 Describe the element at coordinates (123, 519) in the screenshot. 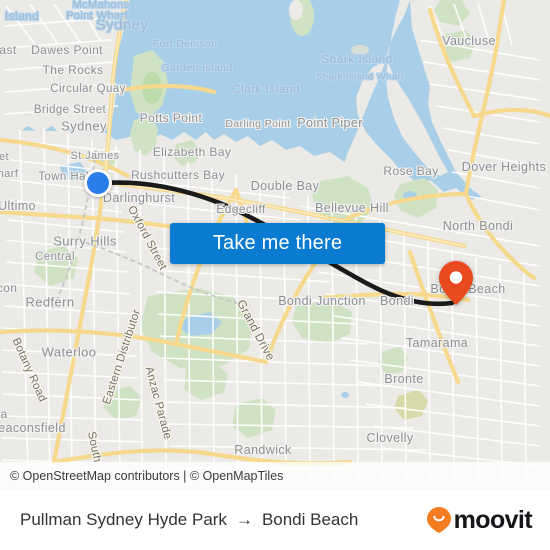

I see `route-origin-label: Pullman Sydney Hyde Park` at that location.